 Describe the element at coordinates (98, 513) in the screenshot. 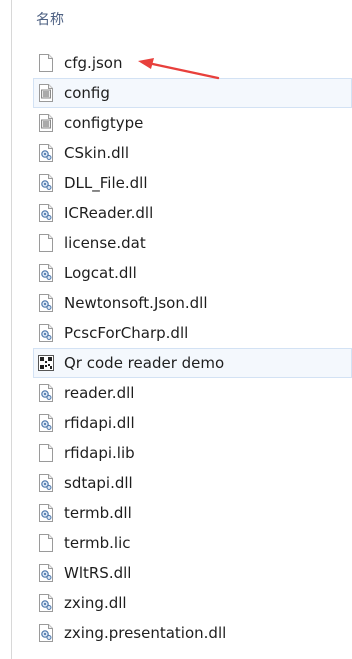

I see `file-name: termb.dll` at that location.